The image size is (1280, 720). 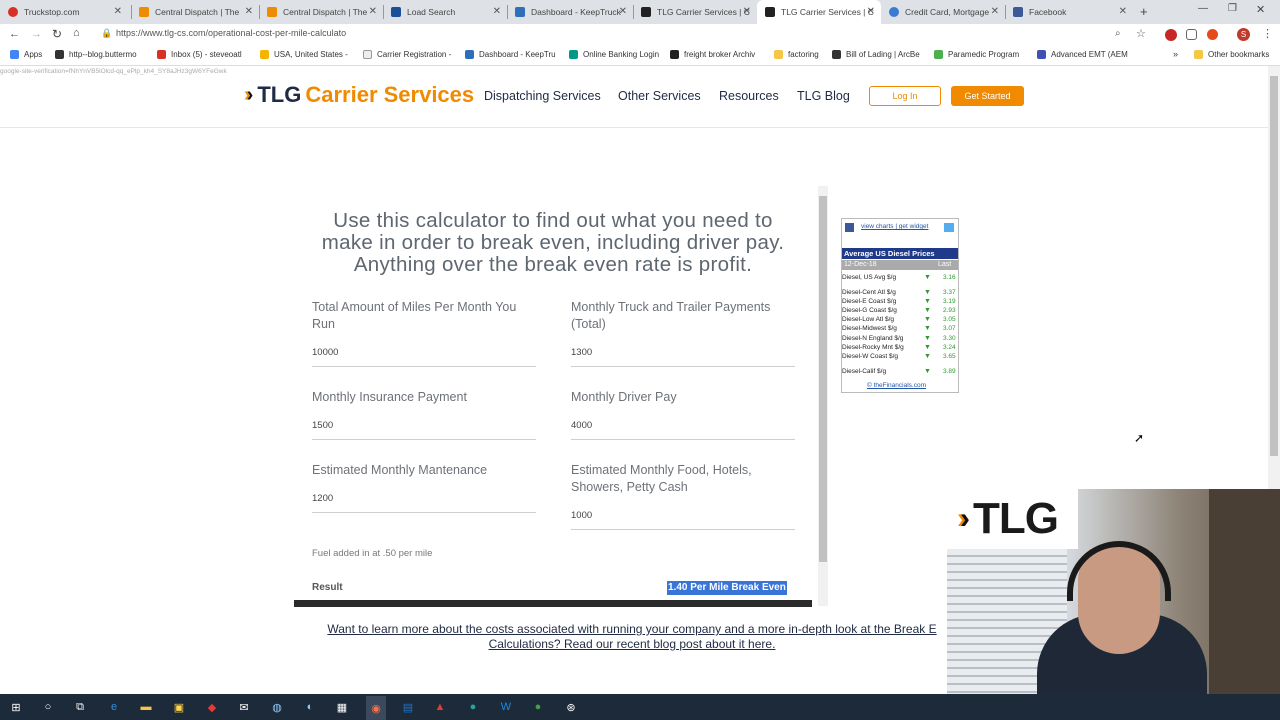 What do you see at coordinates (1082, 54) in the screenshot?
I see `bookmark: Advanced EMT (AEM` at bounding box center [1082, 54].